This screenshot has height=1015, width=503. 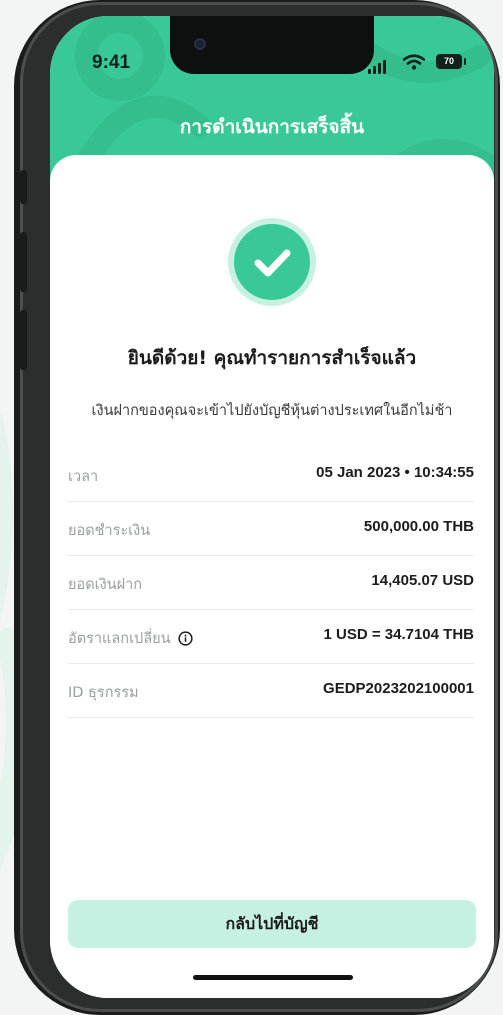 What do you see at coordinates (422, 580) in the screenshot?
I see `detail-value: 14,405.07 USD` at bounding box center [422, 580].